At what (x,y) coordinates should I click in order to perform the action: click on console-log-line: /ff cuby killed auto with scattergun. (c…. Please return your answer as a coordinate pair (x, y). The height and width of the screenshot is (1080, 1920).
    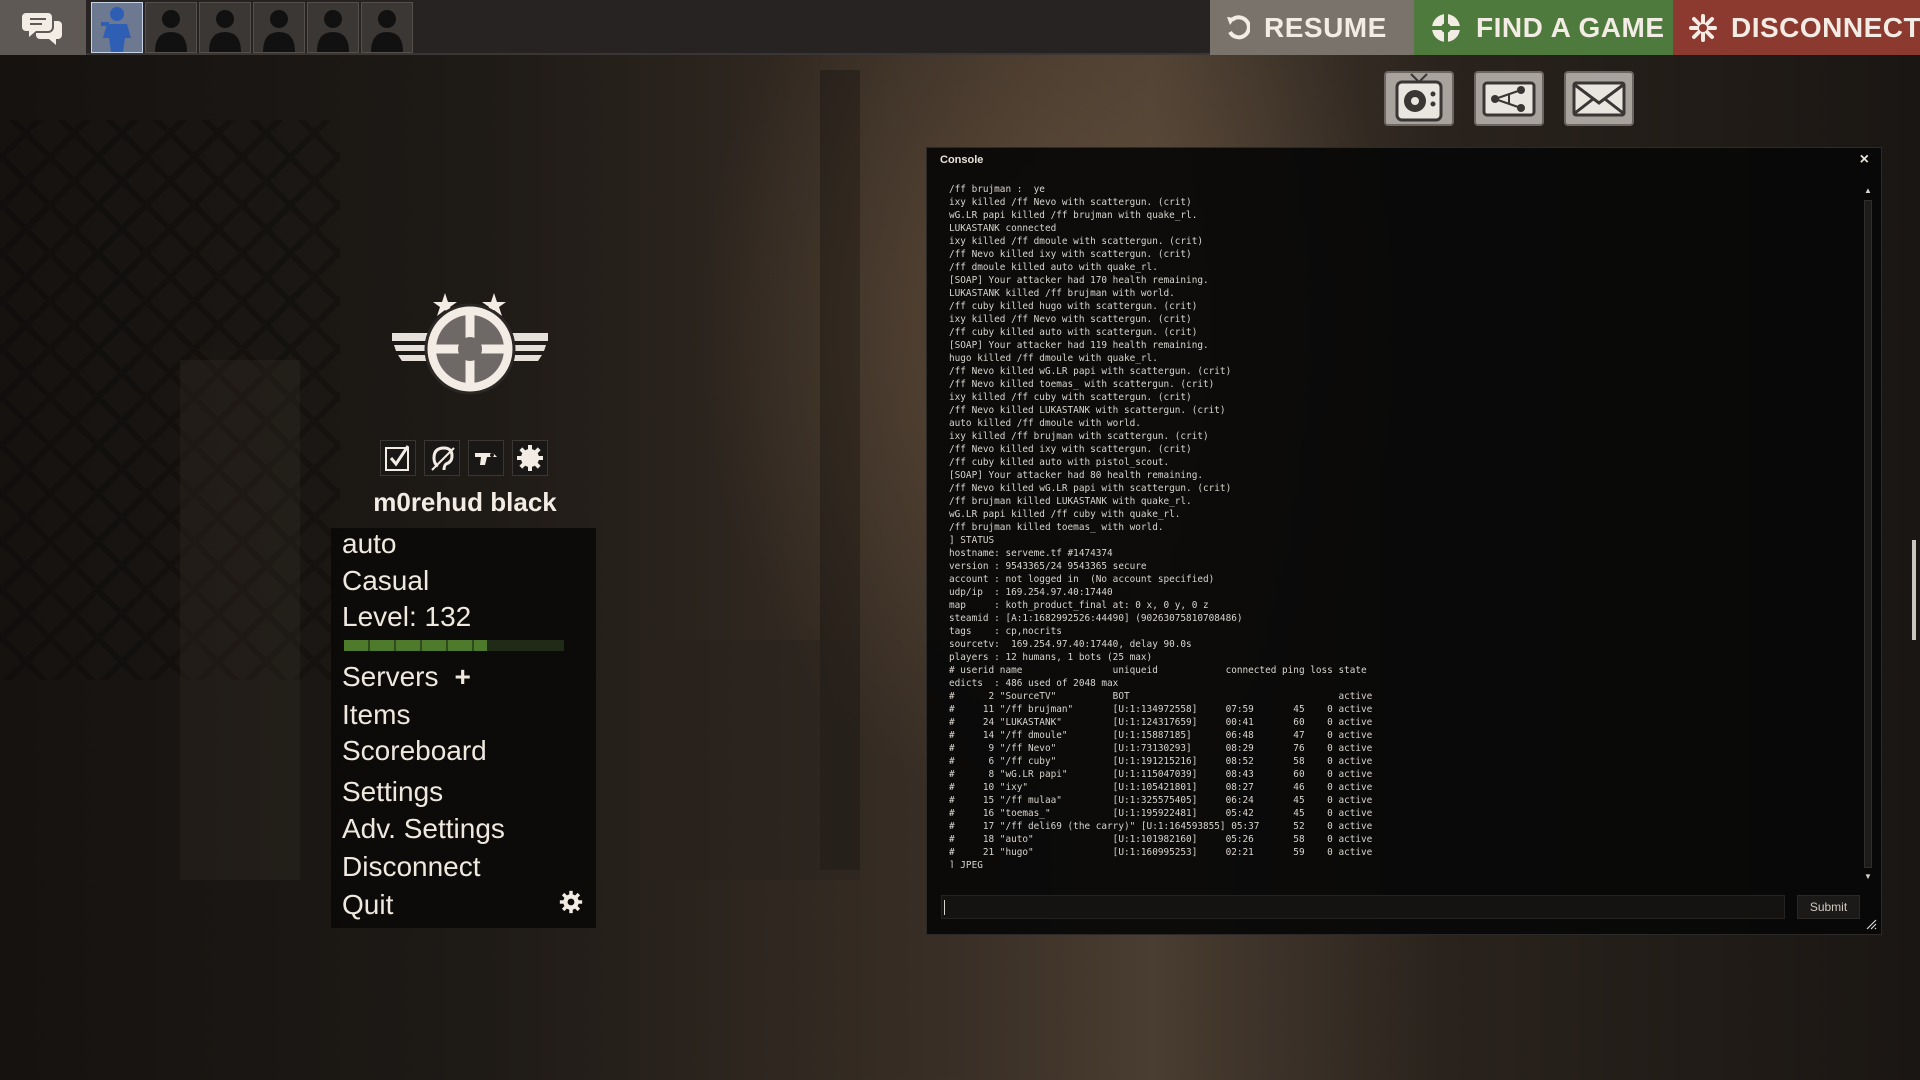
    Looking at the image, I should click on (1073, 332).